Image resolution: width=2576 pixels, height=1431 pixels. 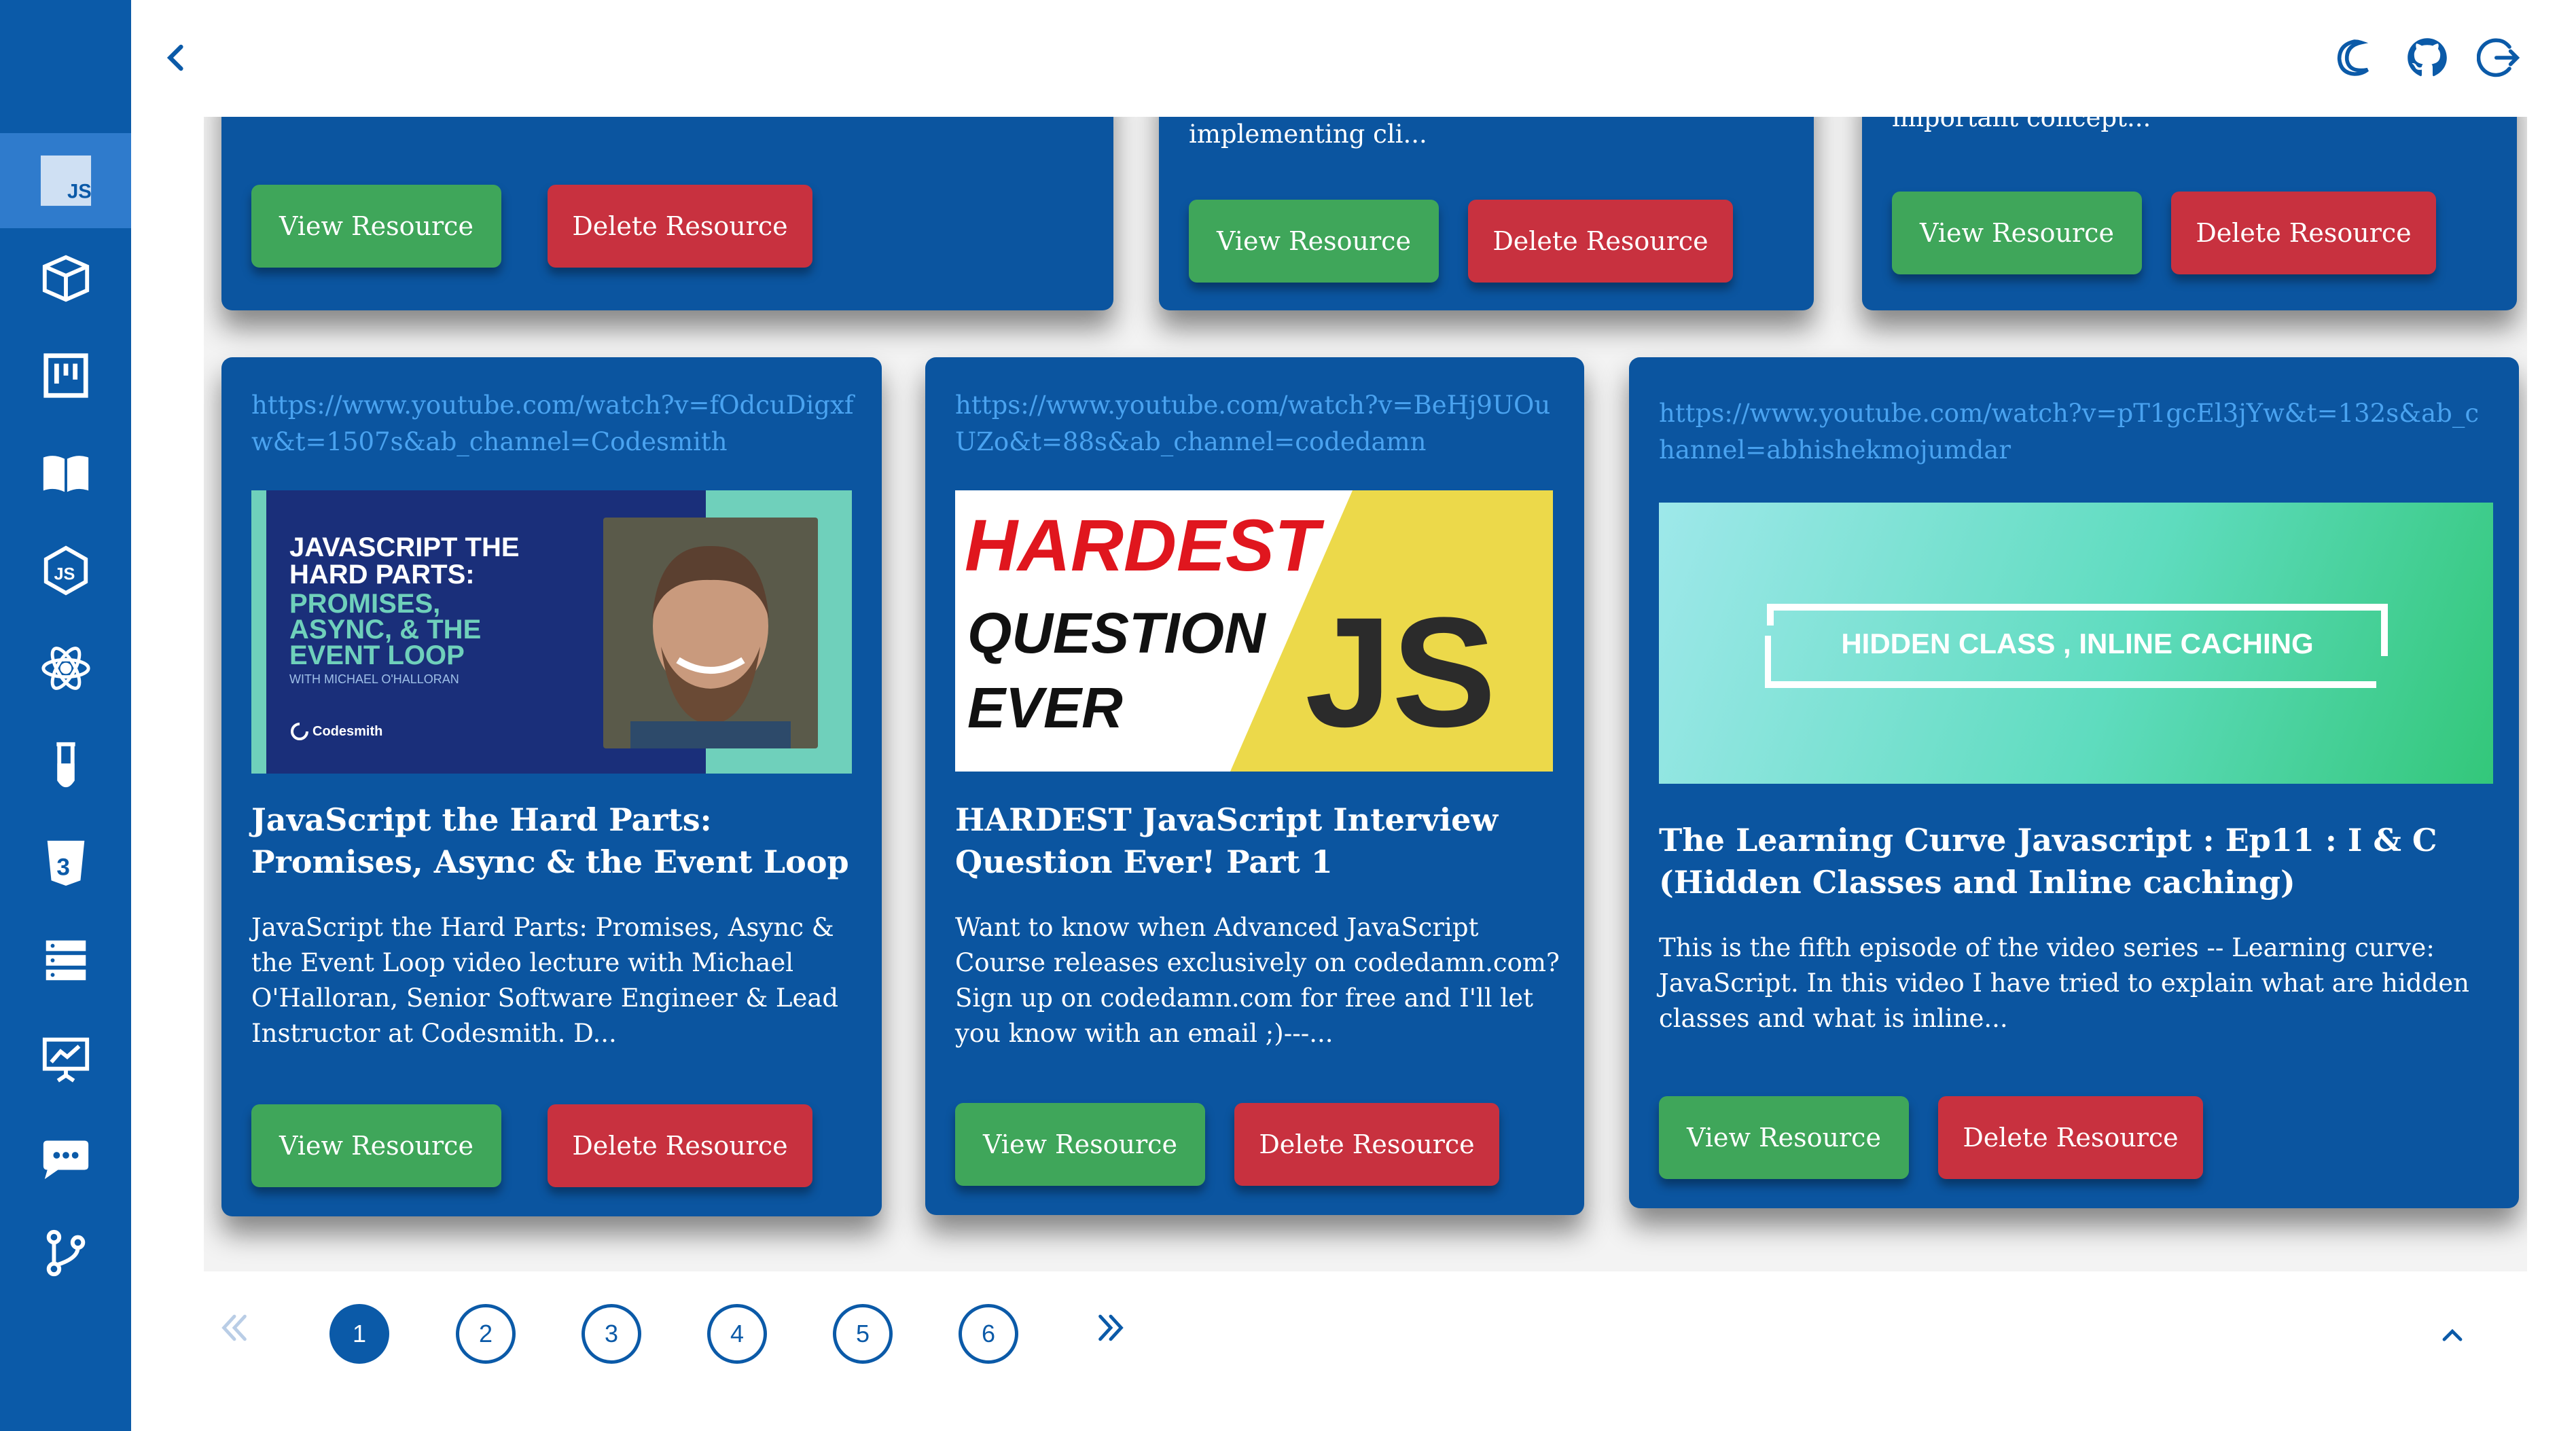 I want to click on resource-thumbnail: HARDEST QUESTION EVER JS, so click(x=1254, y=631).